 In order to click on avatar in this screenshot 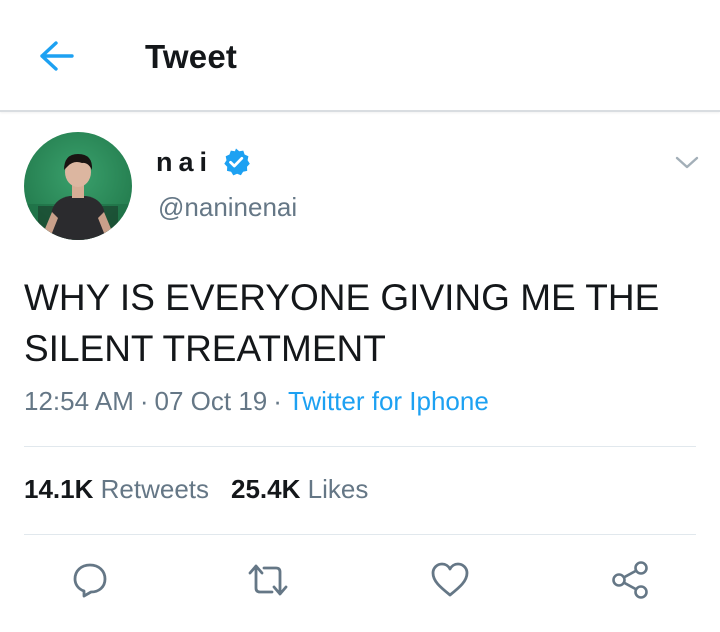, I will do `click(78, 186)`.